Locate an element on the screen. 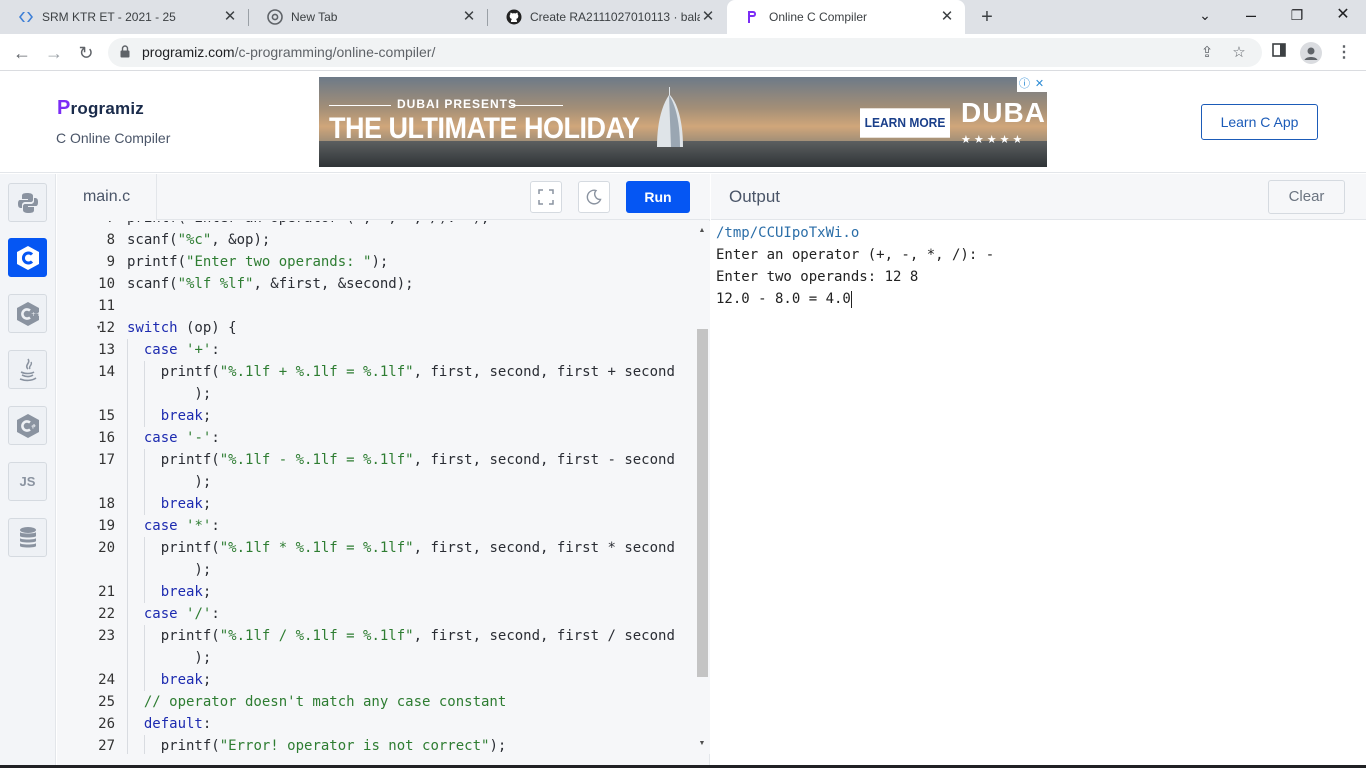  side-panel-icon is located at coordinates (1279, 53).